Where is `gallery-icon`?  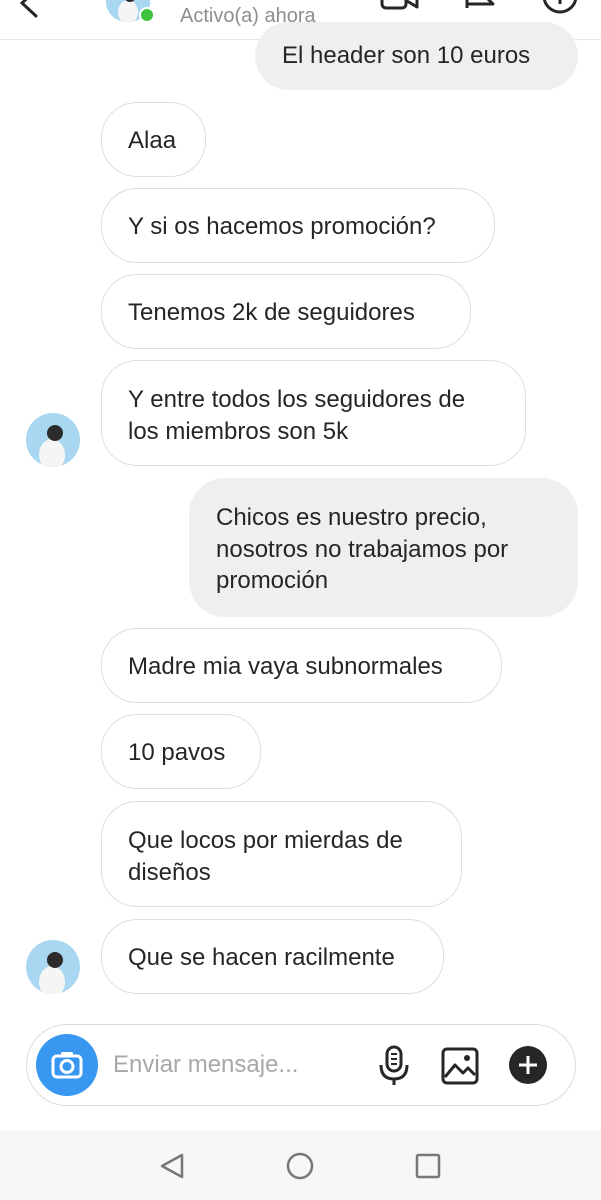 gallery-icon is located at coordinates (460, 1066).